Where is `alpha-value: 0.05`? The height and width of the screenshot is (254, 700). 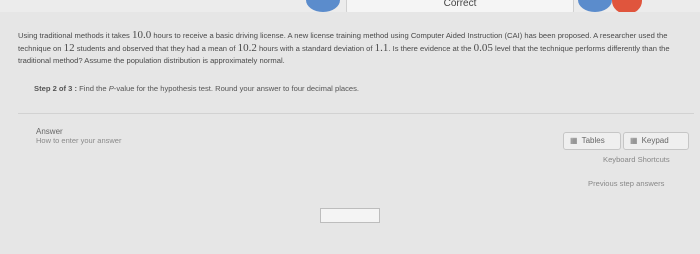
alpha-value: 0.05 is located at coordinates (483, 48).